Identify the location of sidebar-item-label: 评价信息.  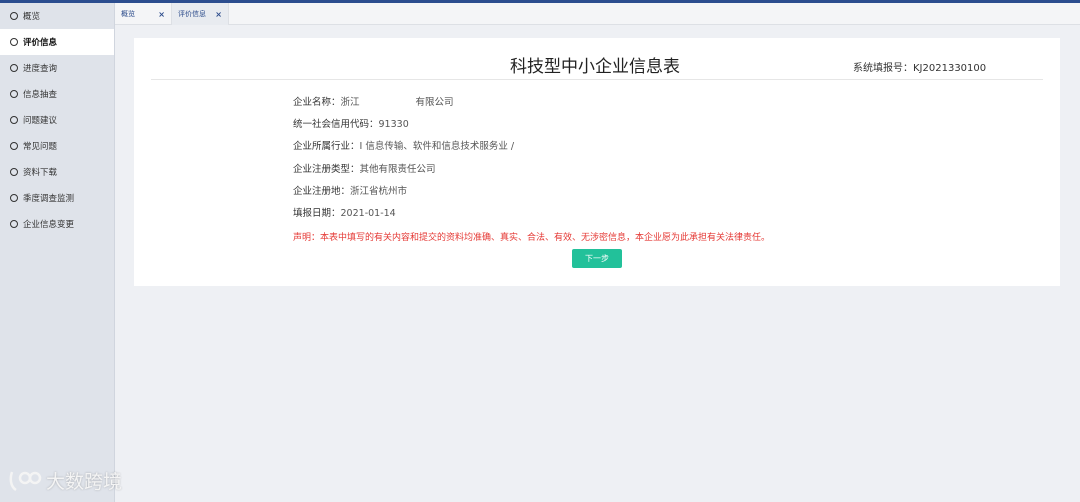
(40, 43).